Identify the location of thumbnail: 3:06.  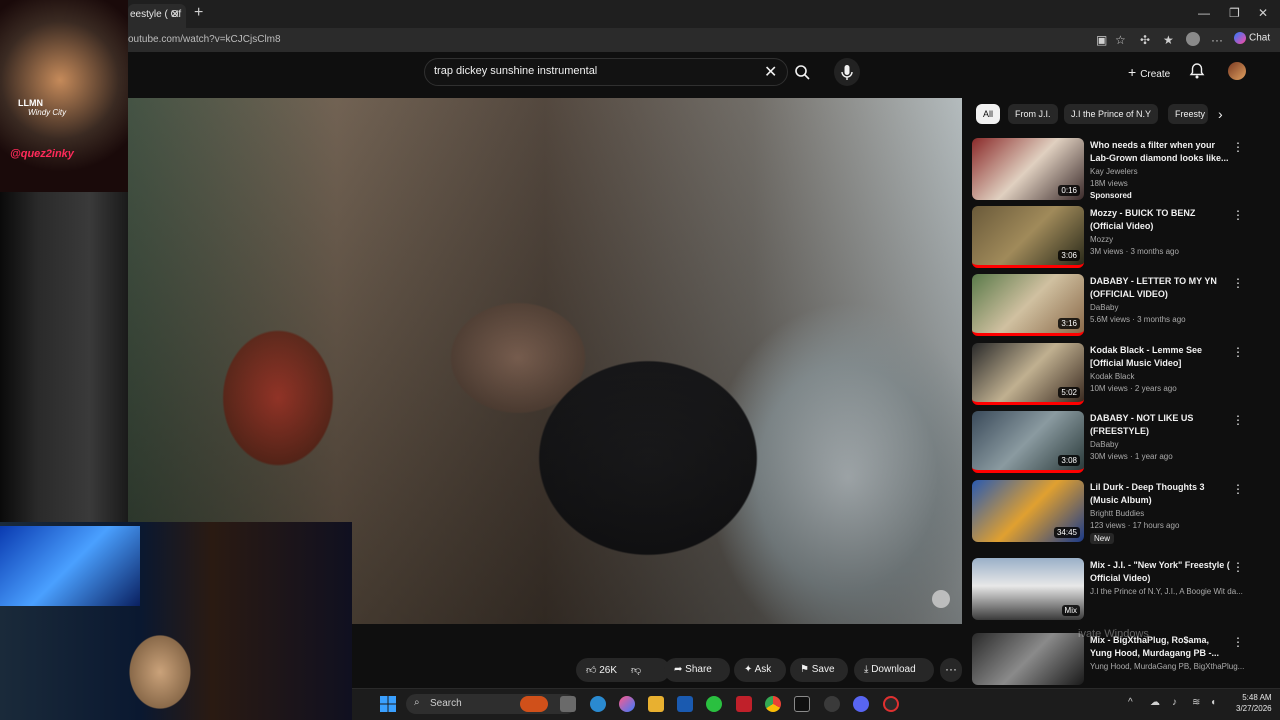
(1028, 237).